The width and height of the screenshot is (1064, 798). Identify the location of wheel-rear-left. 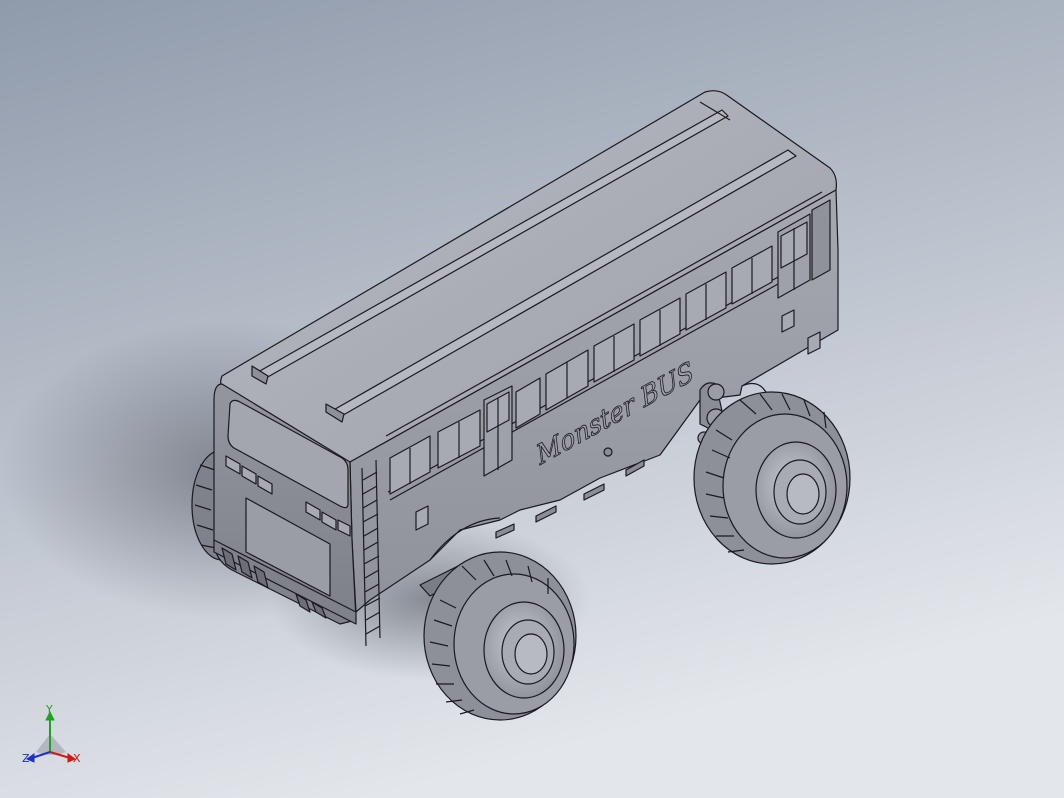
(500, 636).